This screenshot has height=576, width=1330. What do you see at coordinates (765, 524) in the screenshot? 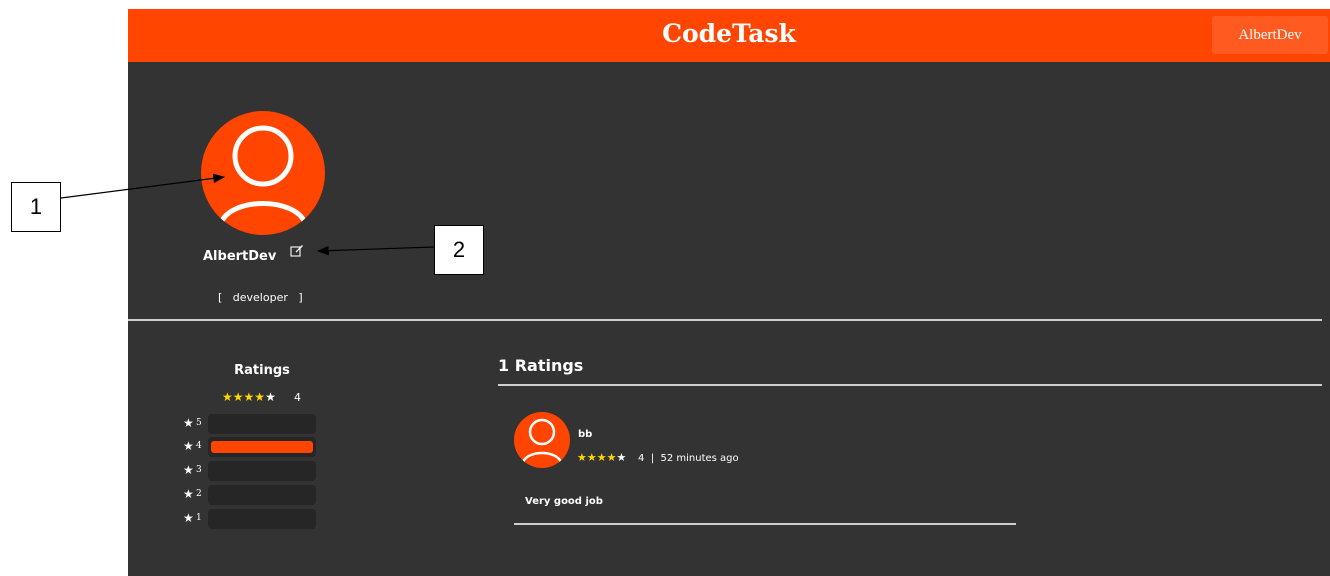
I see `review-divider` at bounding box center [765, 524].